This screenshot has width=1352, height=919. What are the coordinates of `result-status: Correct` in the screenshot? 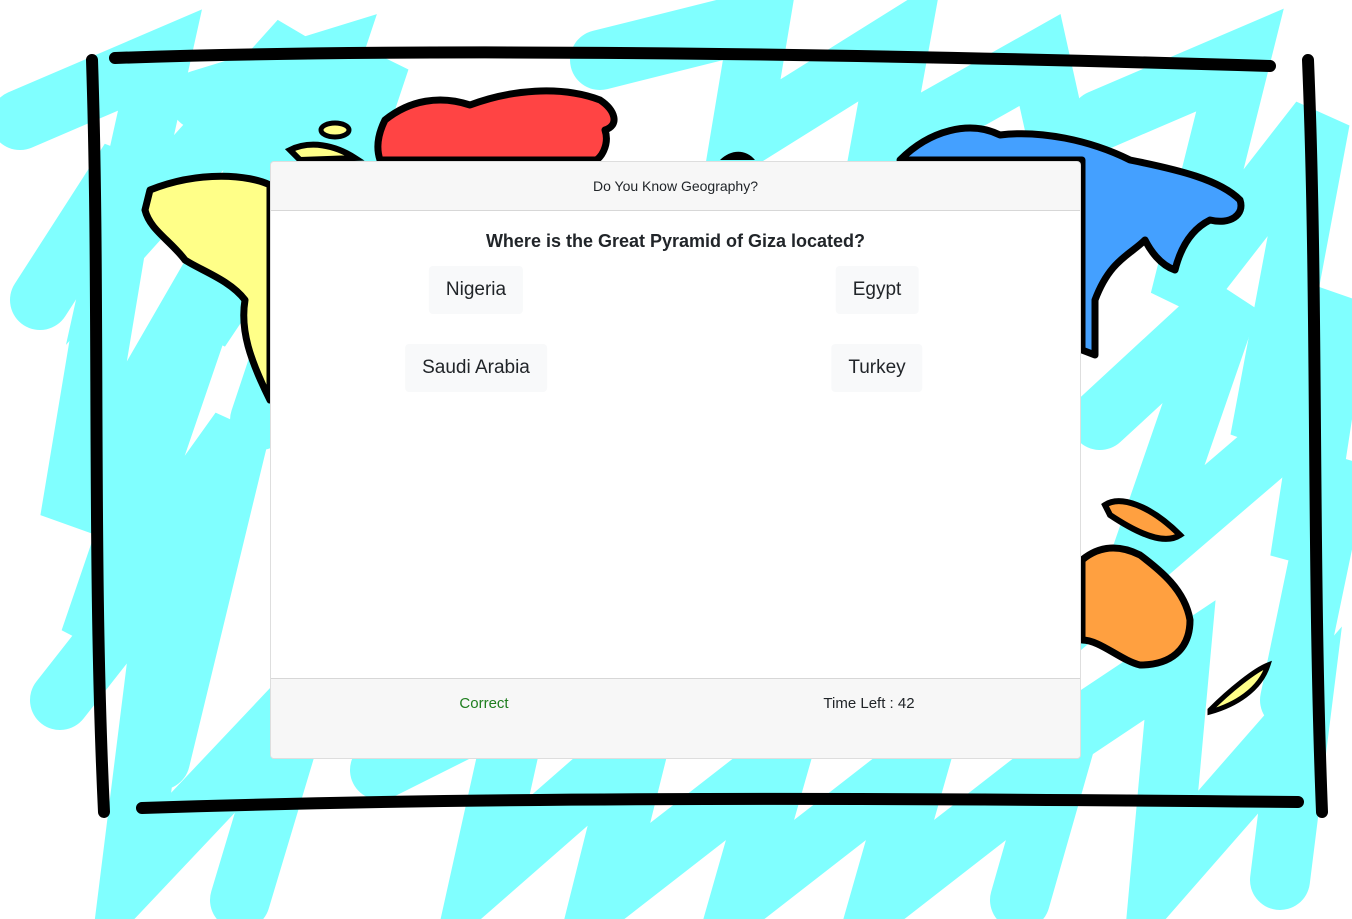 It's located at (484, 703).